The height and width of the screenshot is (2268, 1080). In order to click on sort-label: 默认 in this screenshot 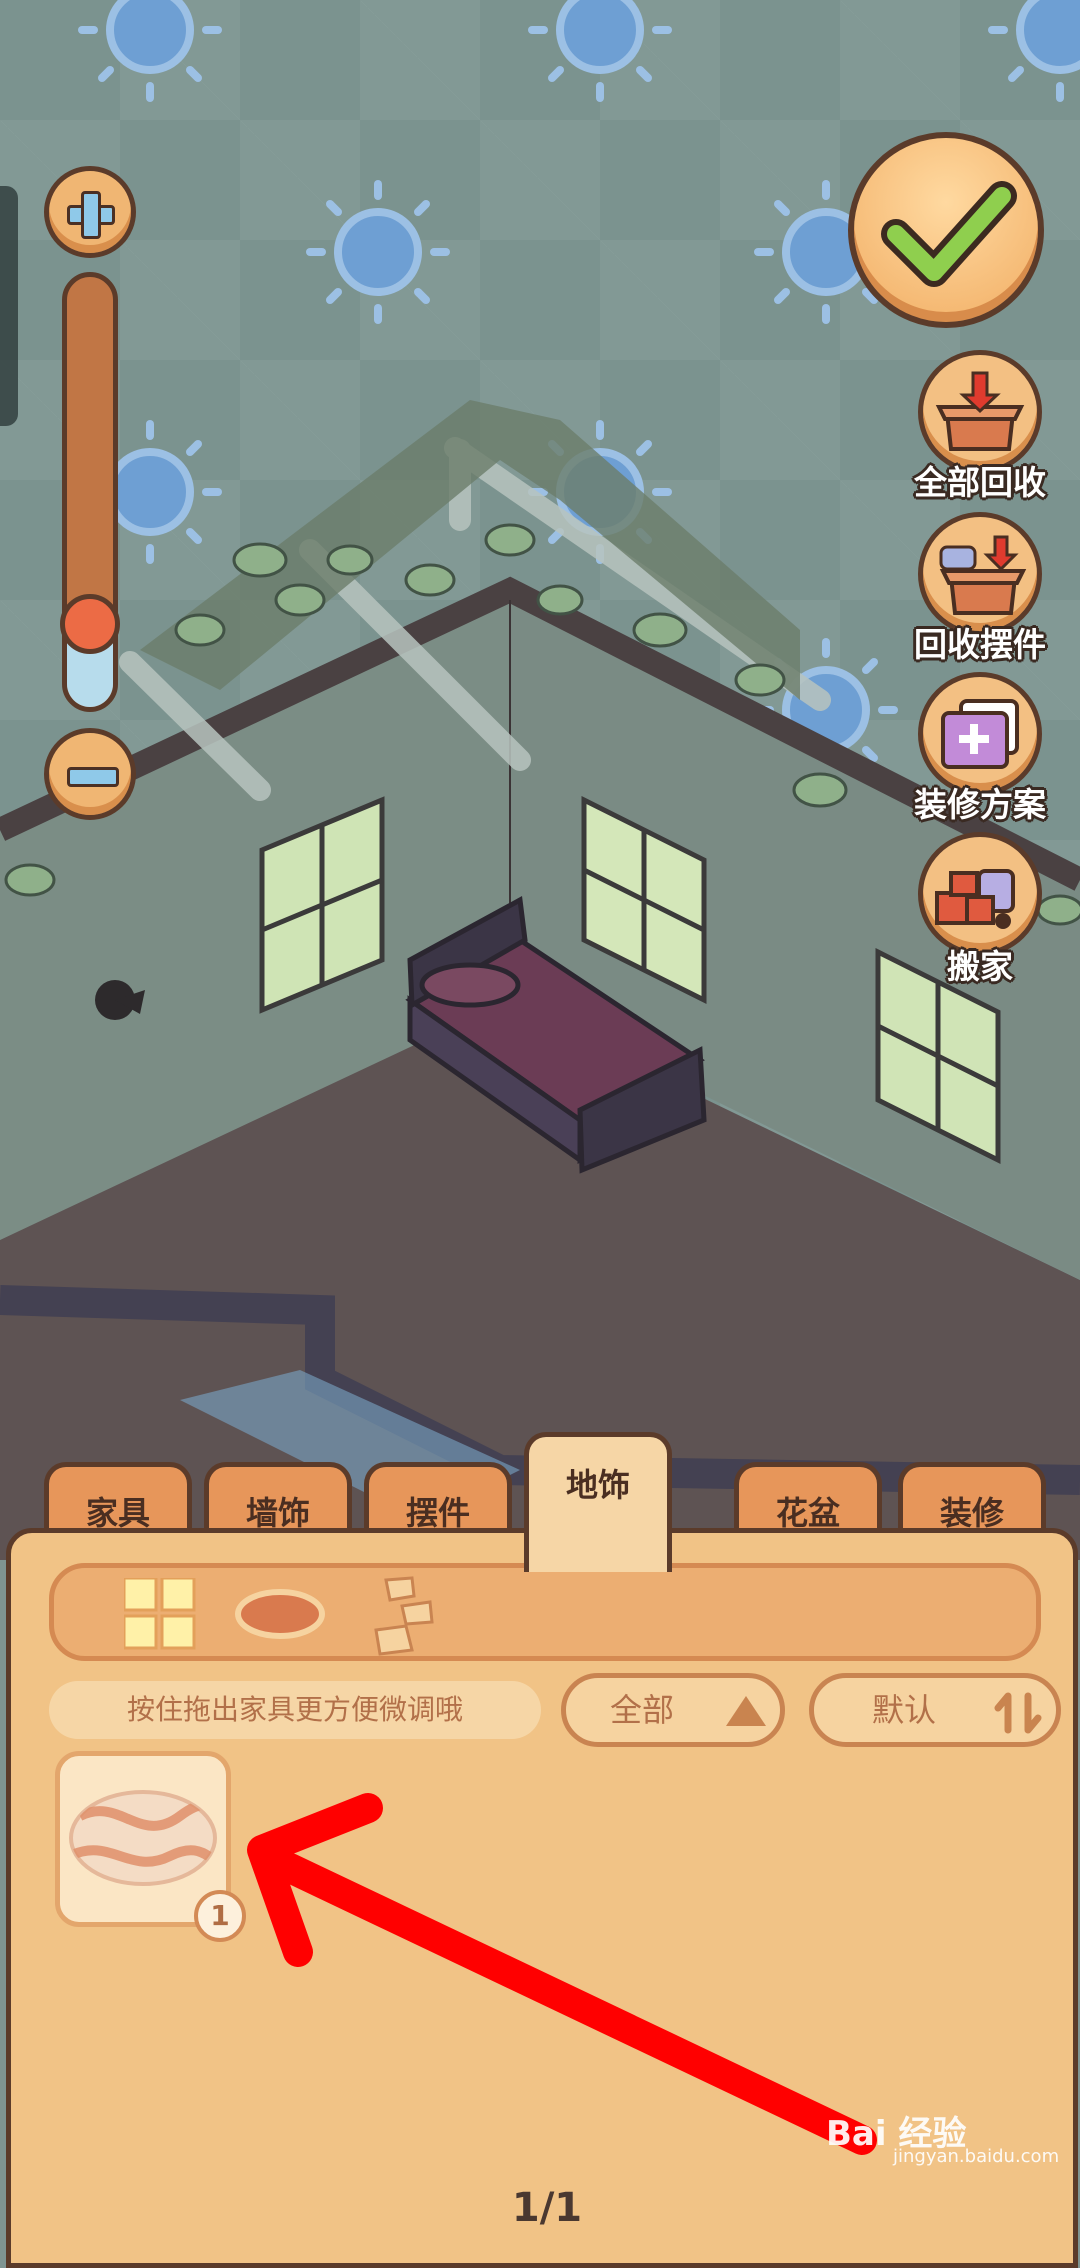, I will do `click(904, 1710)`.